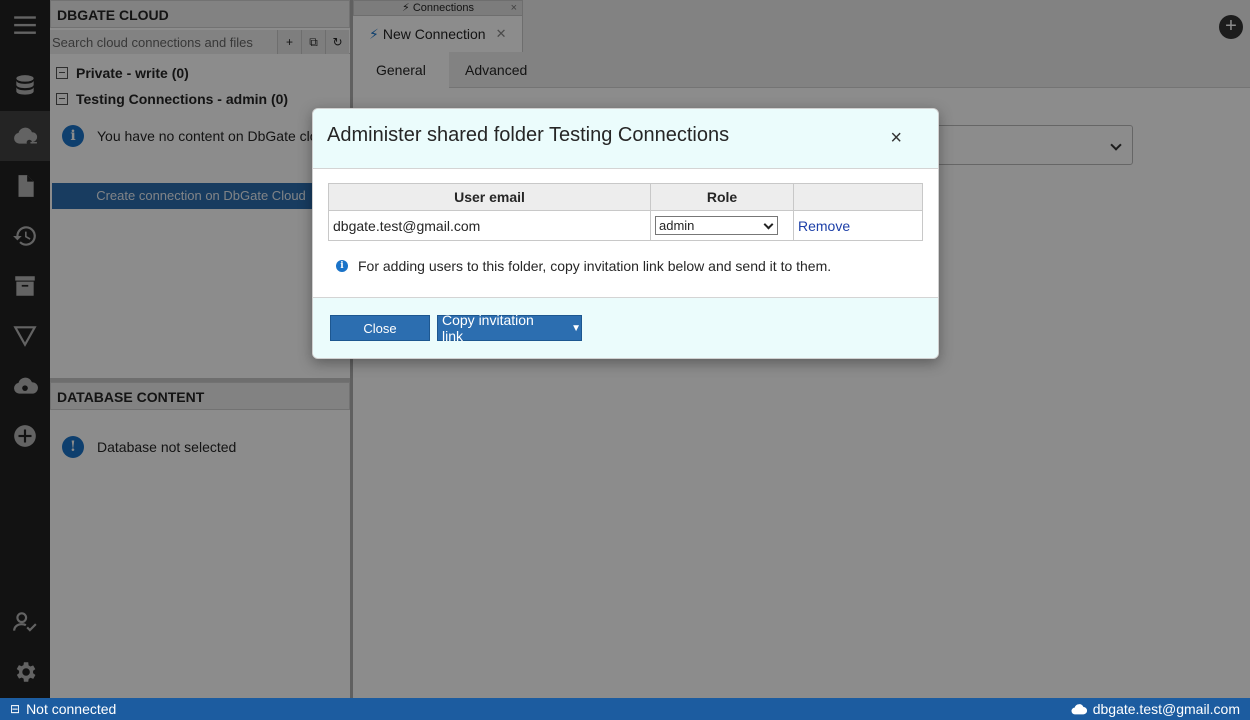 The image size is (1250, 720). I want to click on modal-footer: Close Copy invitation link ▼, so click(625, 327).